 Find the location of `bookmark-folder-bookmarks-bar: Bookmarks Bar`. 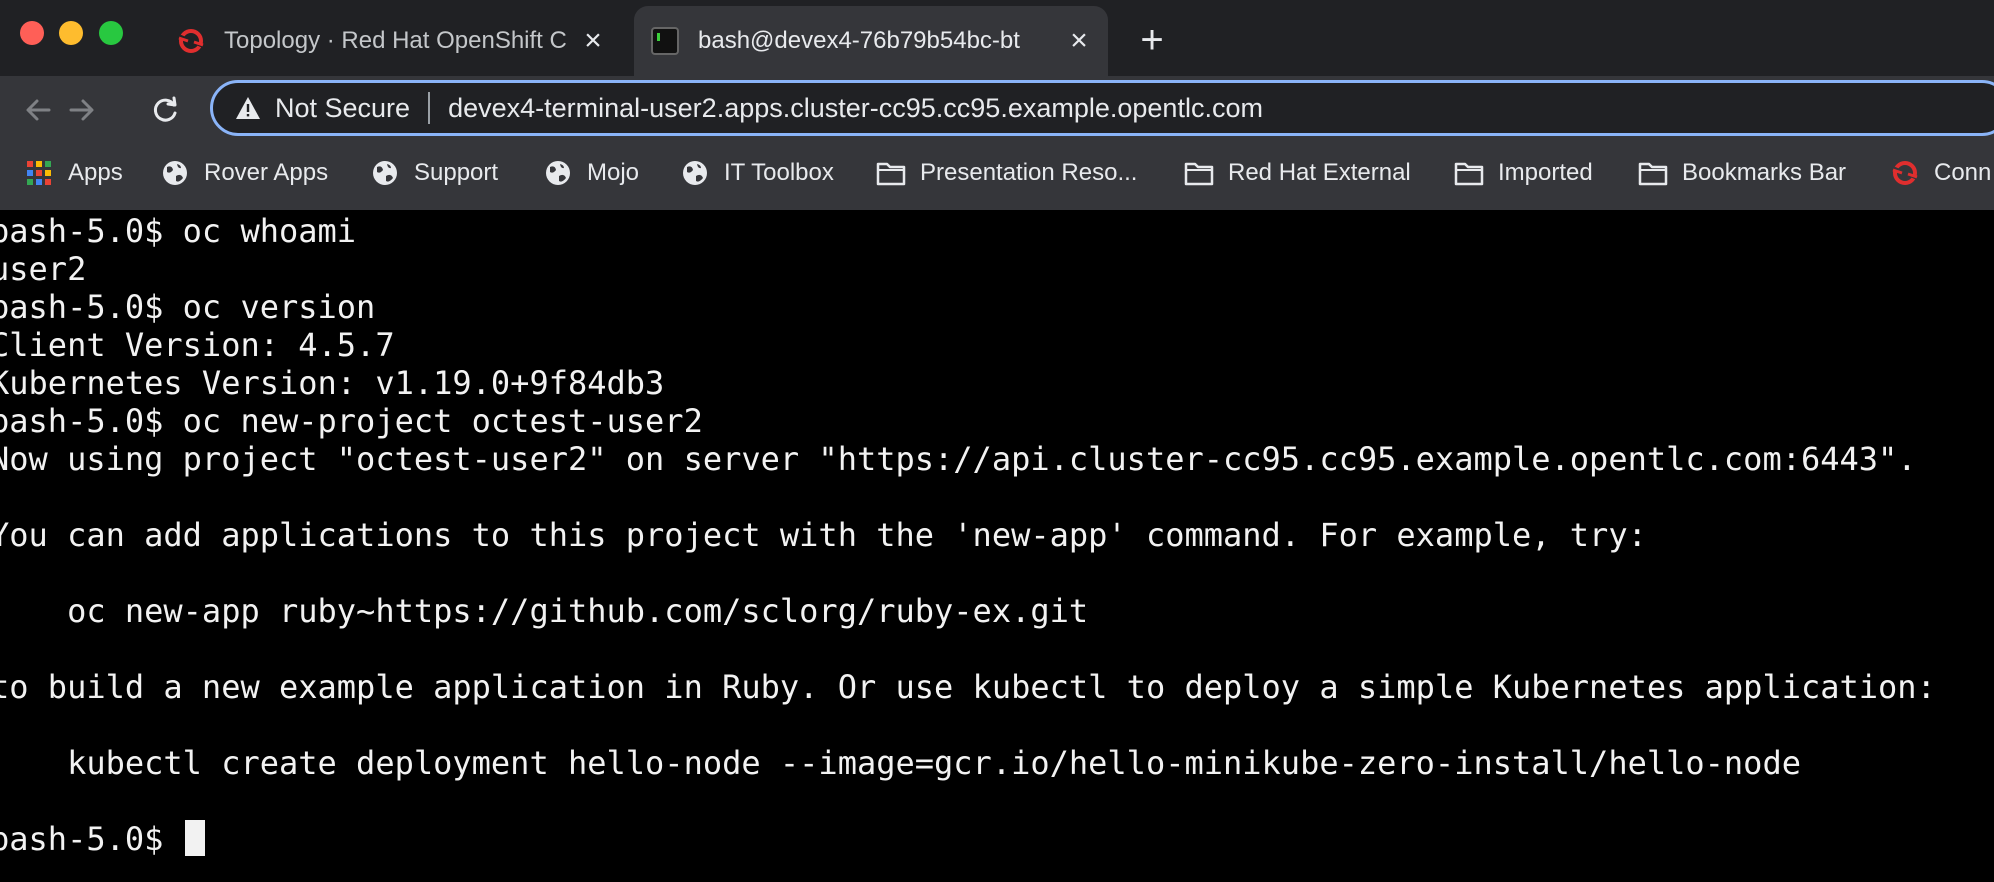

bookmark-folder-bookmarks-bar: Bookmarks Bar is located at coordinates (1742, 173).